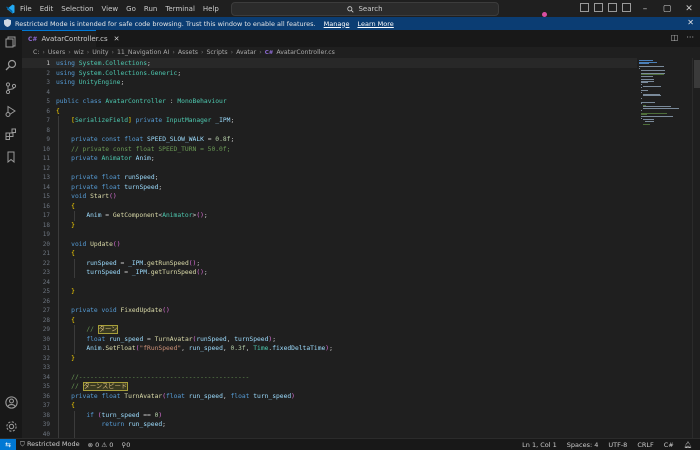 This screenshot has width=700, height=450. I want to click on code-line: {, so click(58, 112).